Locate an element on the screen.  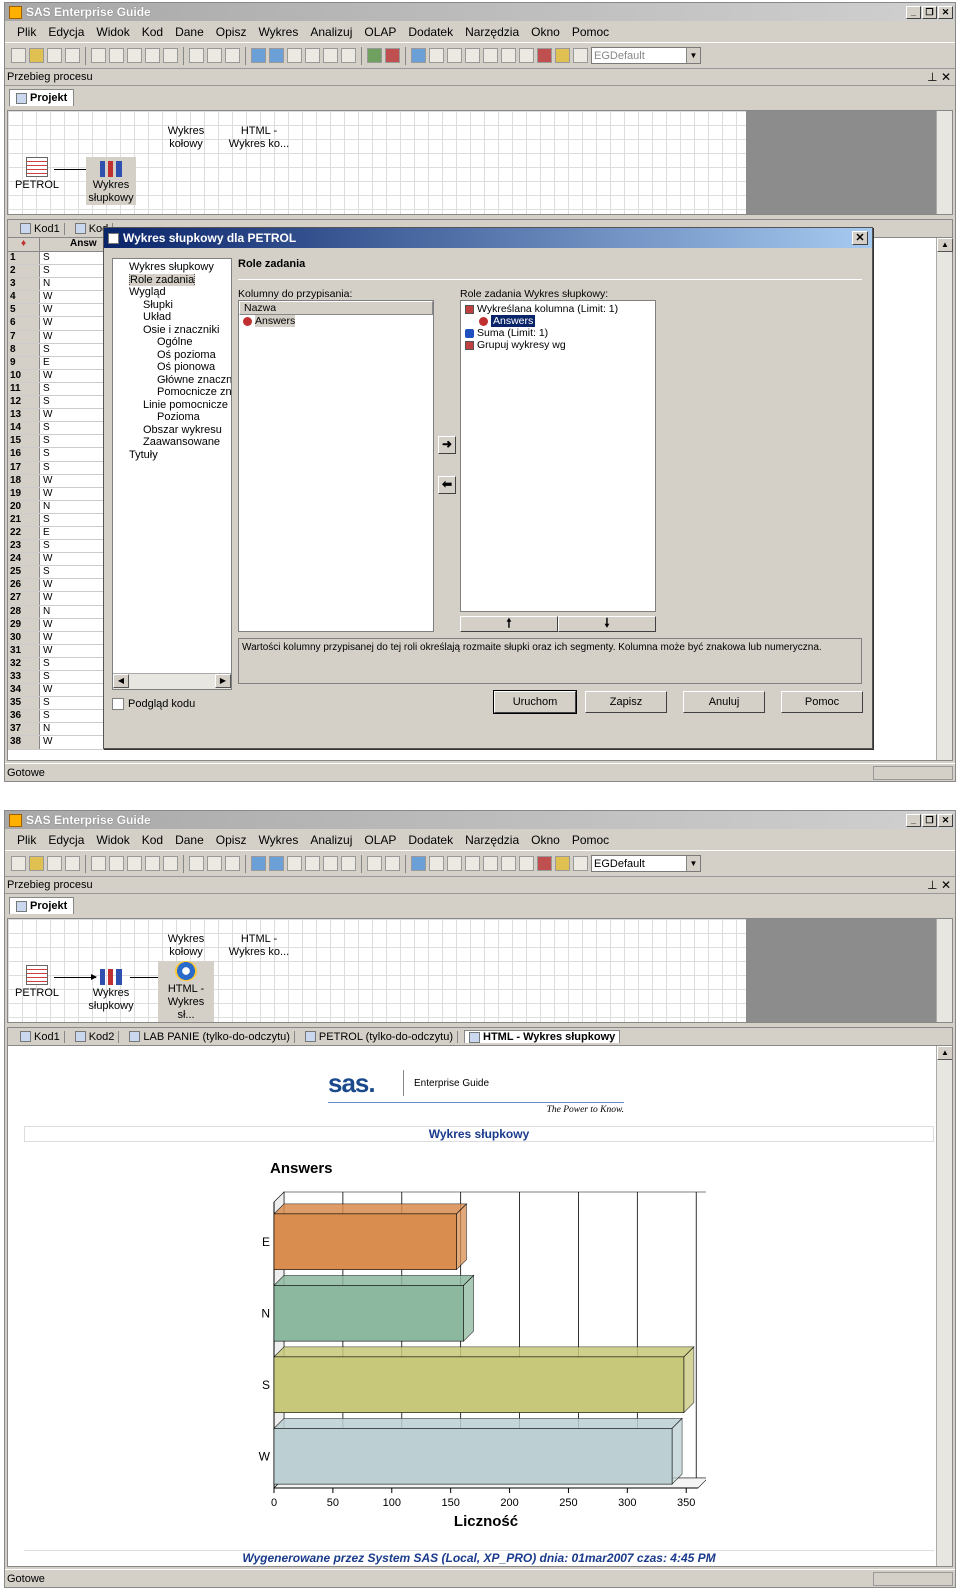
minimize-button: _ is located at coordinates (913, 12).